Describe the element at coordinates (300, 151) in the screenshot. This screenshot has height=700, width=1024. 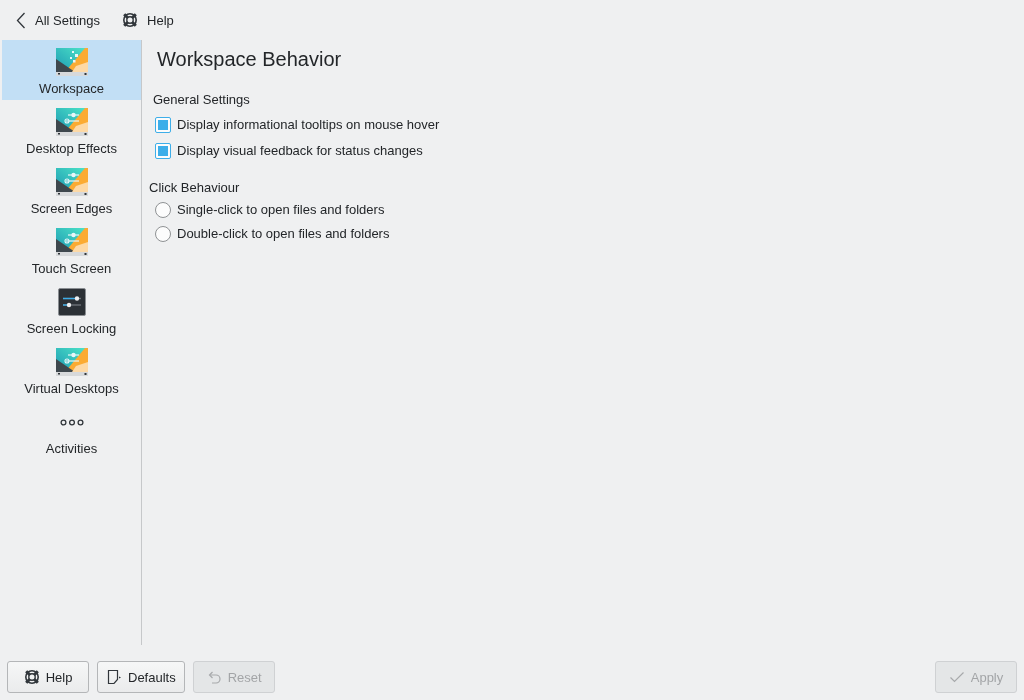
I see `checkbox-label: Display visual feedback for status changes` at that location.